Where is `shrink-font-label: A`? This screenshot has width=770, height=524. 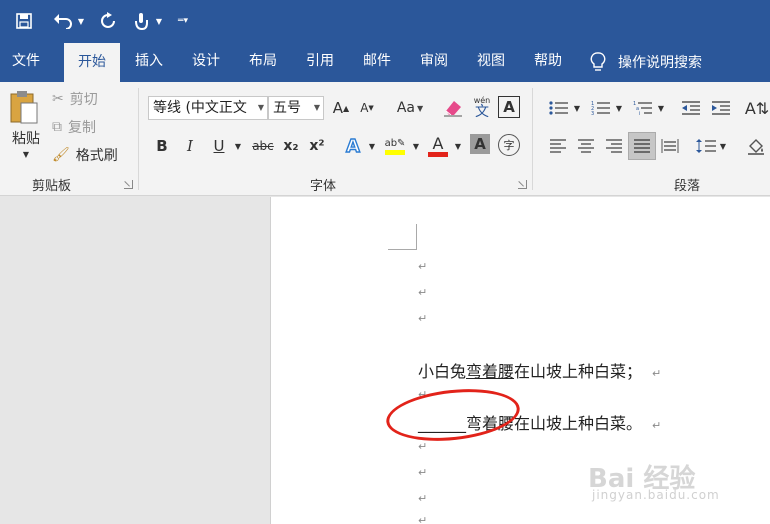
shrink-font-label: A is located at coordinates (364, 108).